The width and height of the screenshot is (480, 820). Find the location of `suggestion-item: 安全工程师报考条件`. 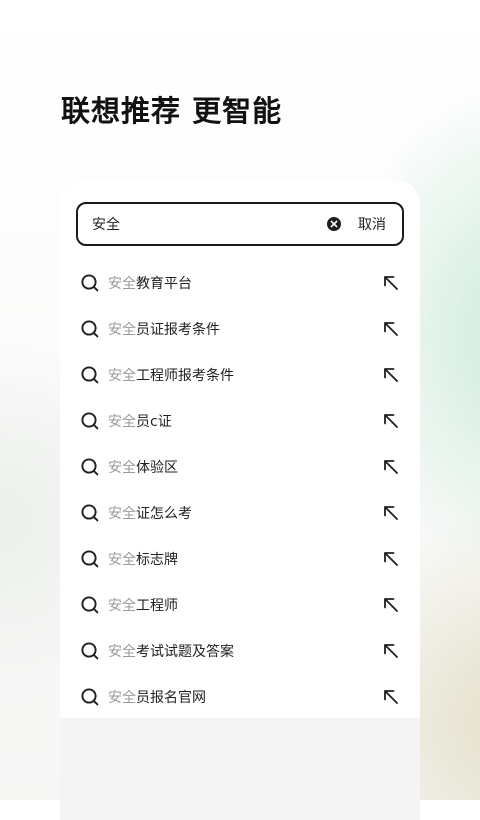

suggestion-item: 安全工程师报考条件 is located at coordinates (240, 375).